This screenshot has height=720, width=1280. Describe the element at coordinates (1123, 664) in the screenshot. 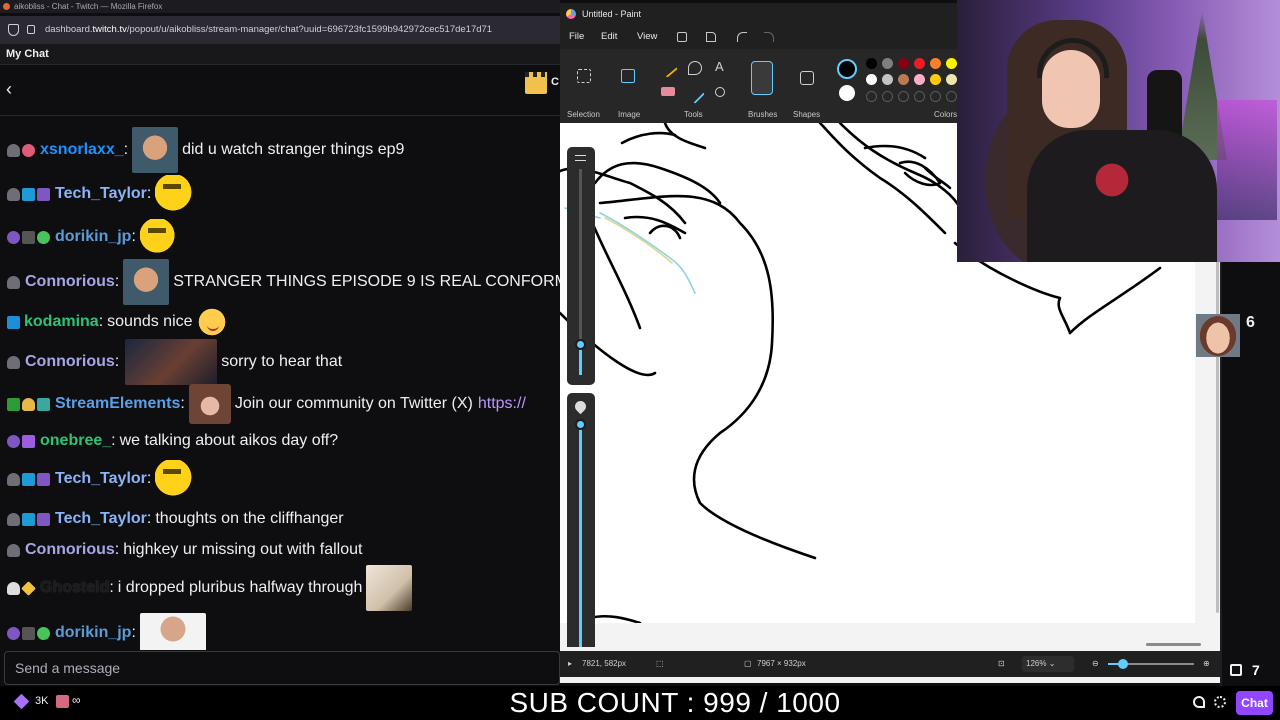

I see `zoom-slider-knob` at that location.